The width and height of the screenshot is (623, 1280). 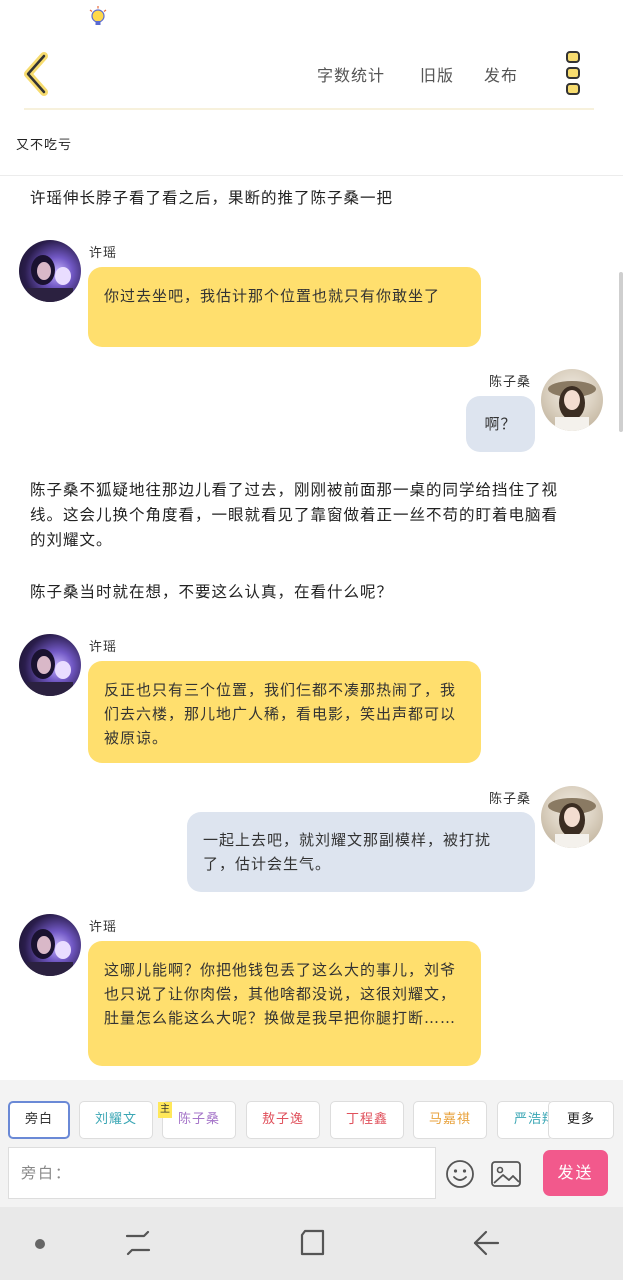 I want to click on scrollbar, so click(x=621, y=352).